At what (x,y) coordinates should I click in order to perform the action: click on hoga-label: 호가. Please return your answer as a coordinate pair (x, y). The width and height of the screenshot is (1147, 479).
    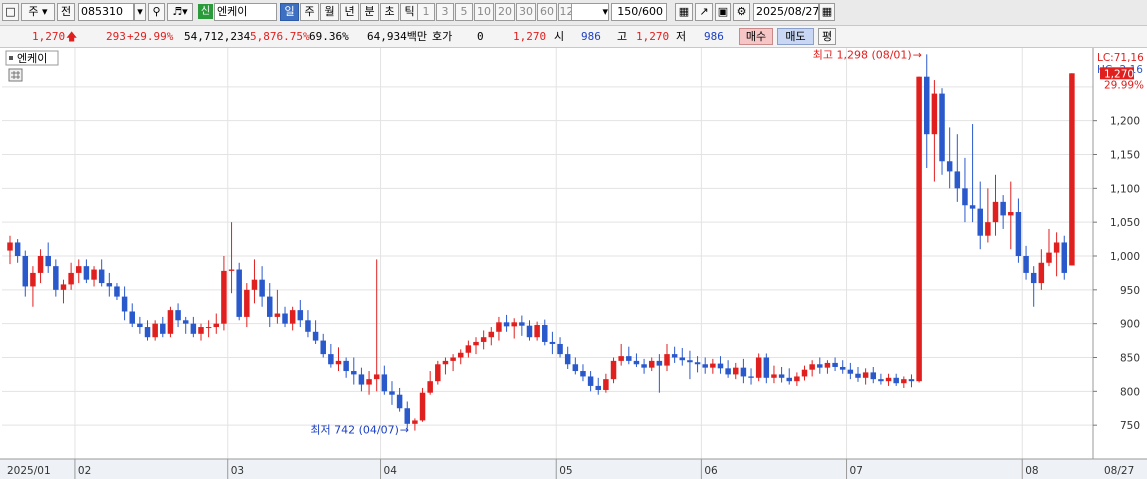
    Looking at the image, I should click on (442, 36).